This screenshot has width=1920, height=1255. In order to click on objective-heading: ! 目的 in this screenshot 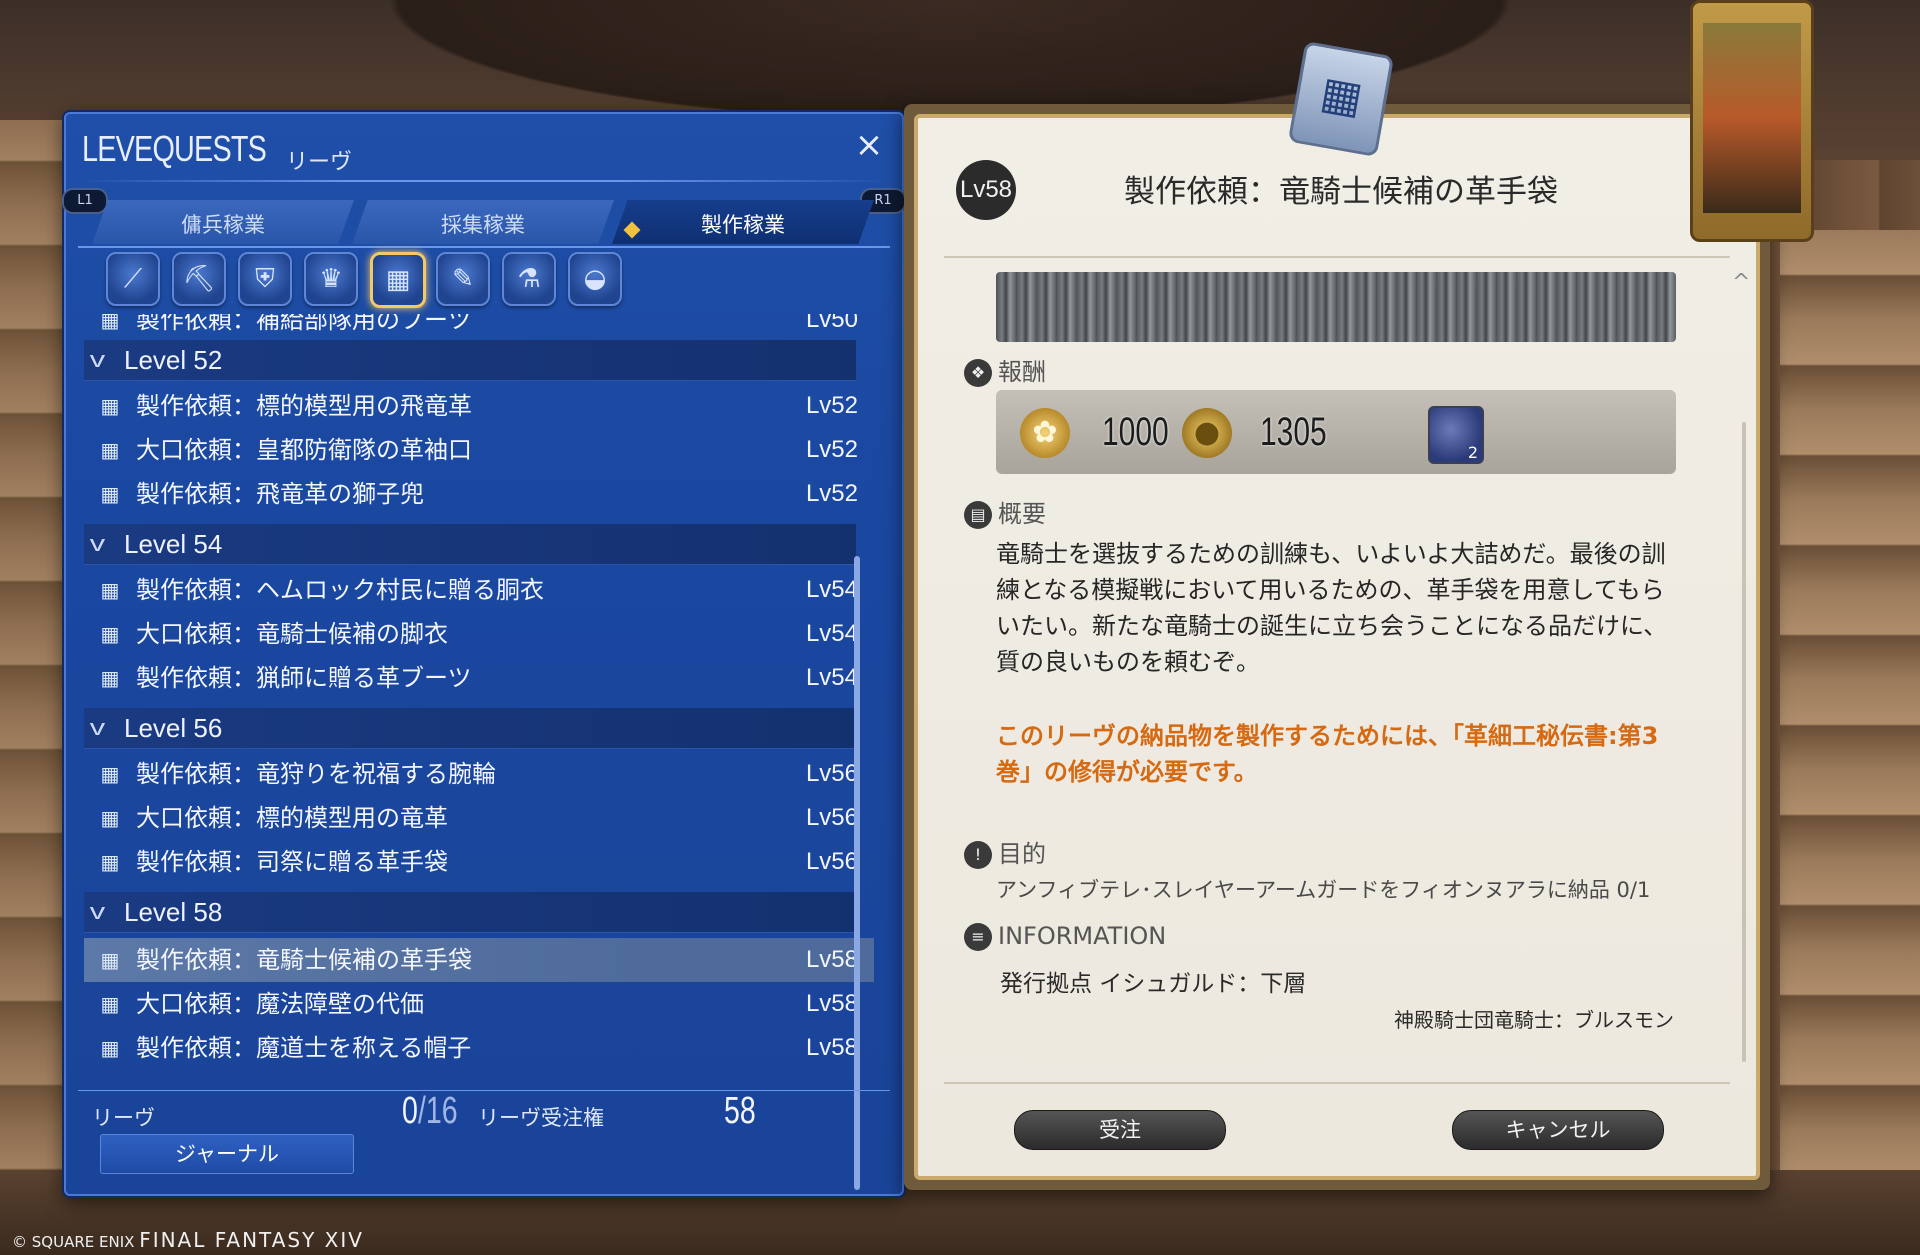, I will do `click(1005, 851)`.